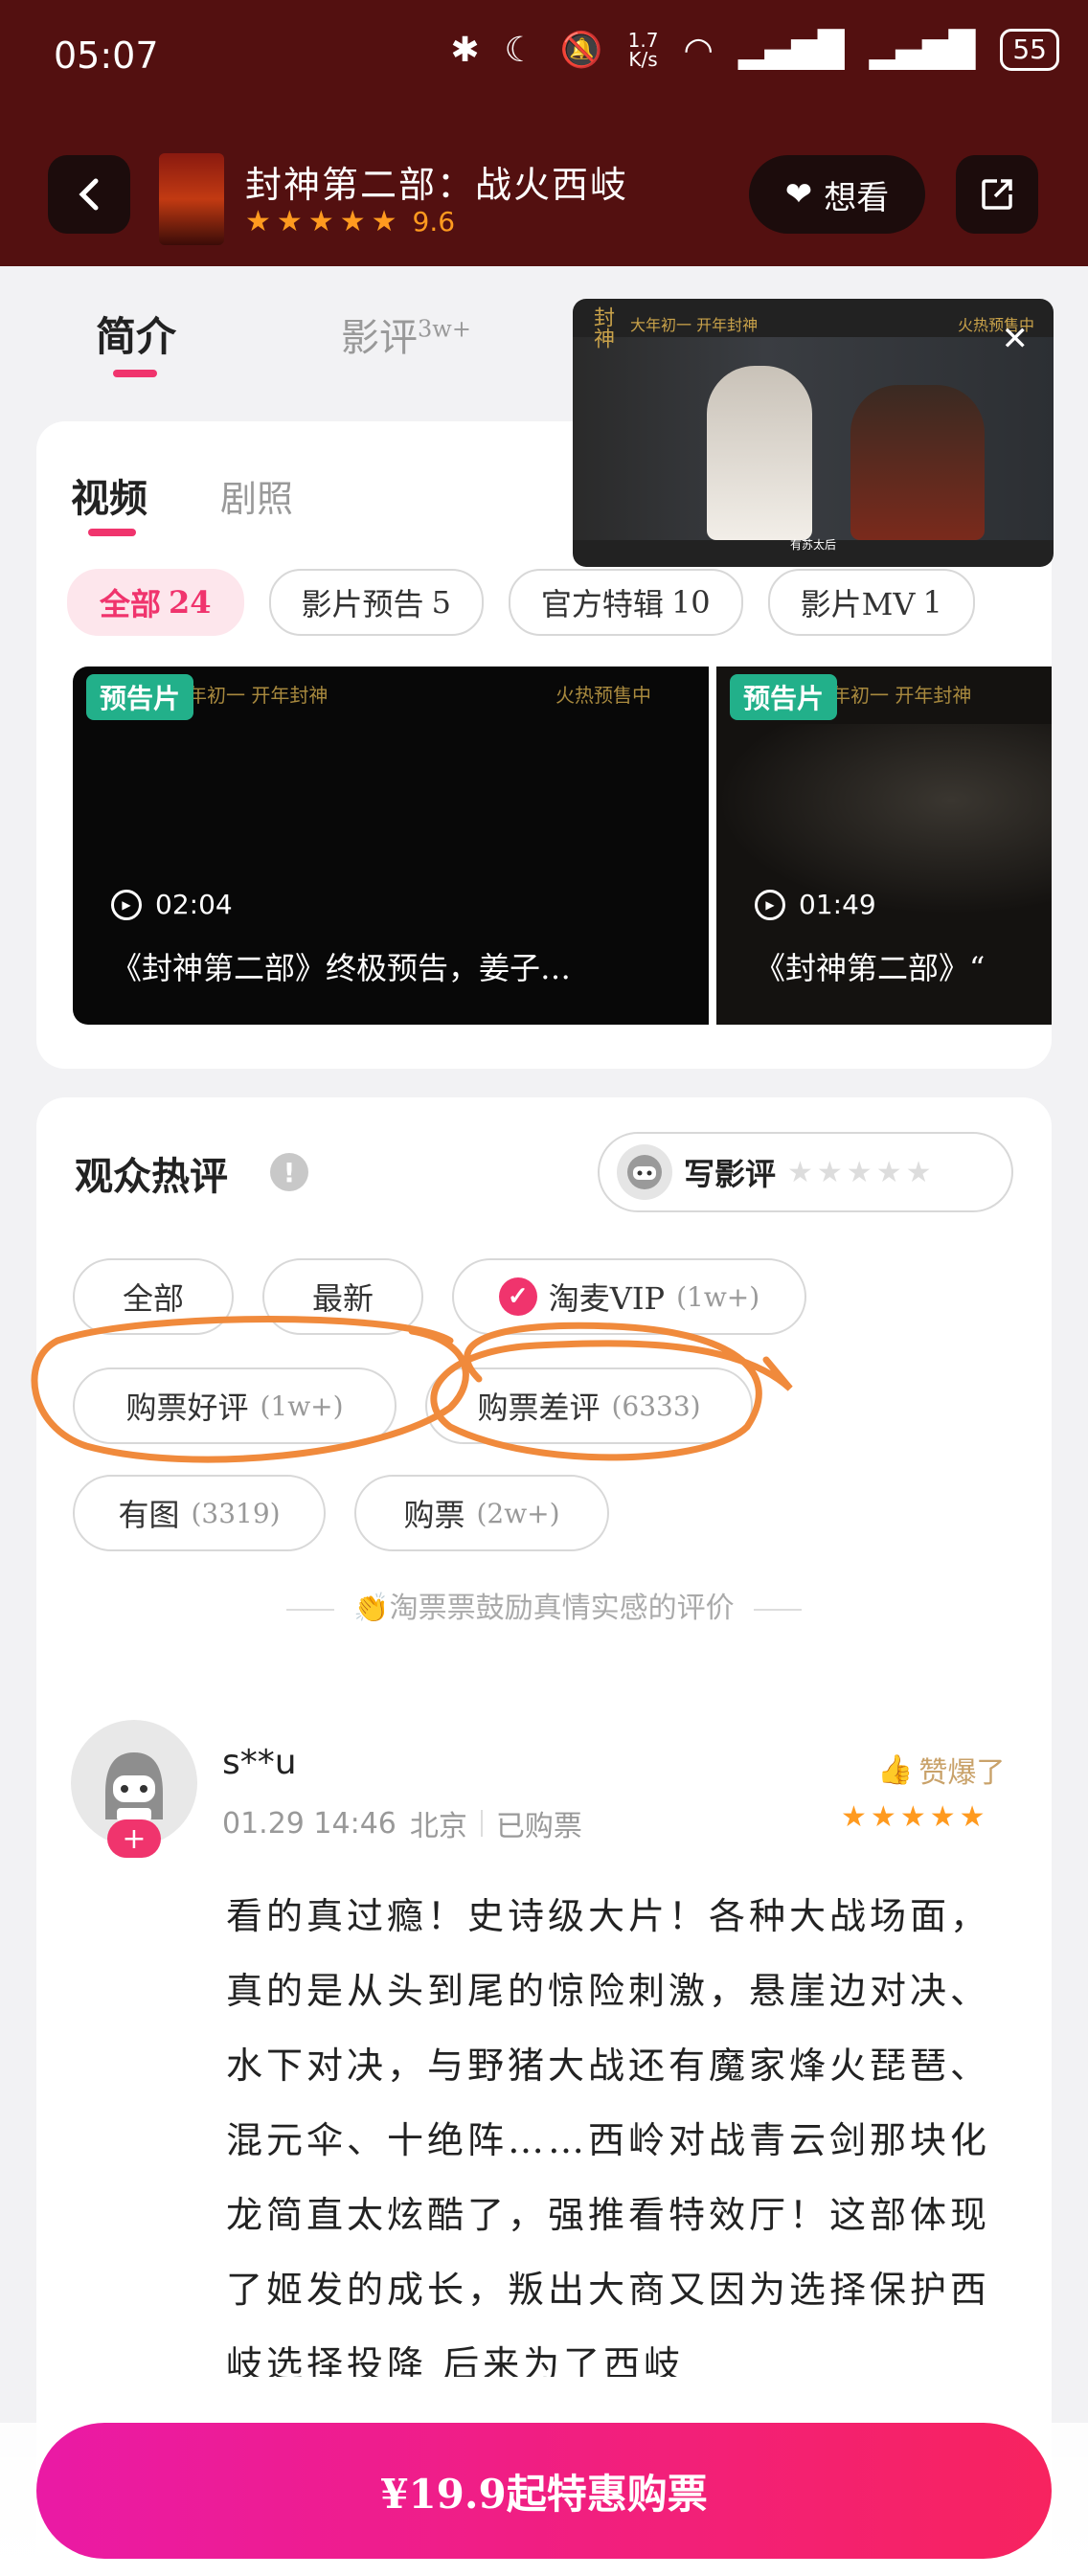 Image resolution: width=1088 pixels, height=2576 pixels. What do you see at coordinates (289, 1172) in the screenshot?
I see `info-icon: !` at bounding box center [289, 1172].